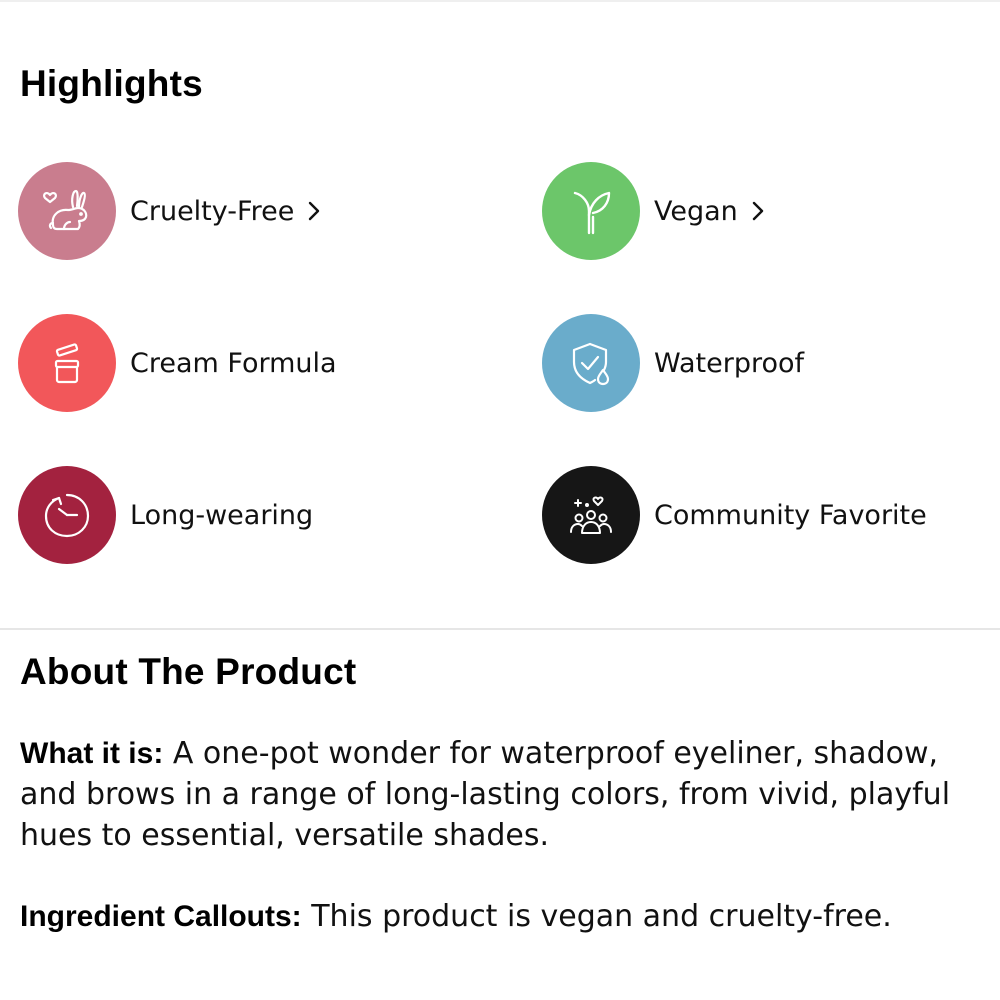  Describe the element at coordinates (596, 916) in the screenshot. I see `ingredient-callouts-text: This product is vegan and cruelty-free.` at that location.